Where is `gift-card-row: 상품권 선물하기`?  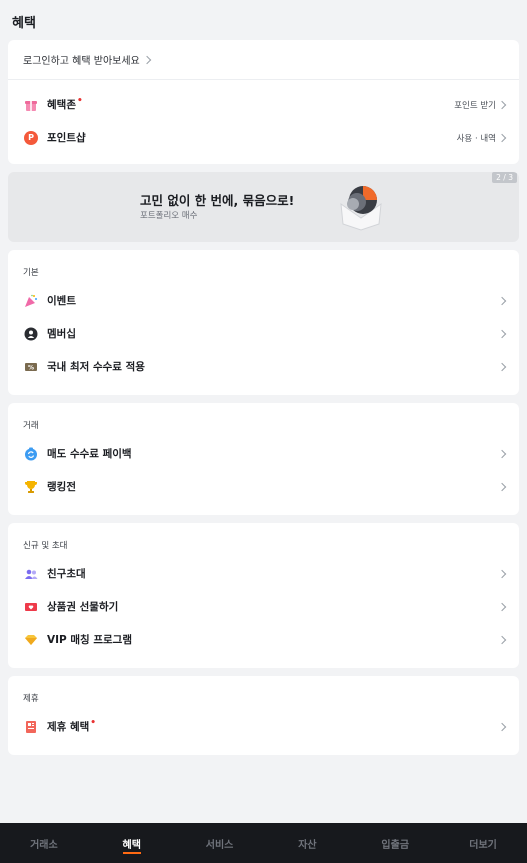 gift-card-row: 상품권 선물하기 is located at coordinates (263, 606).